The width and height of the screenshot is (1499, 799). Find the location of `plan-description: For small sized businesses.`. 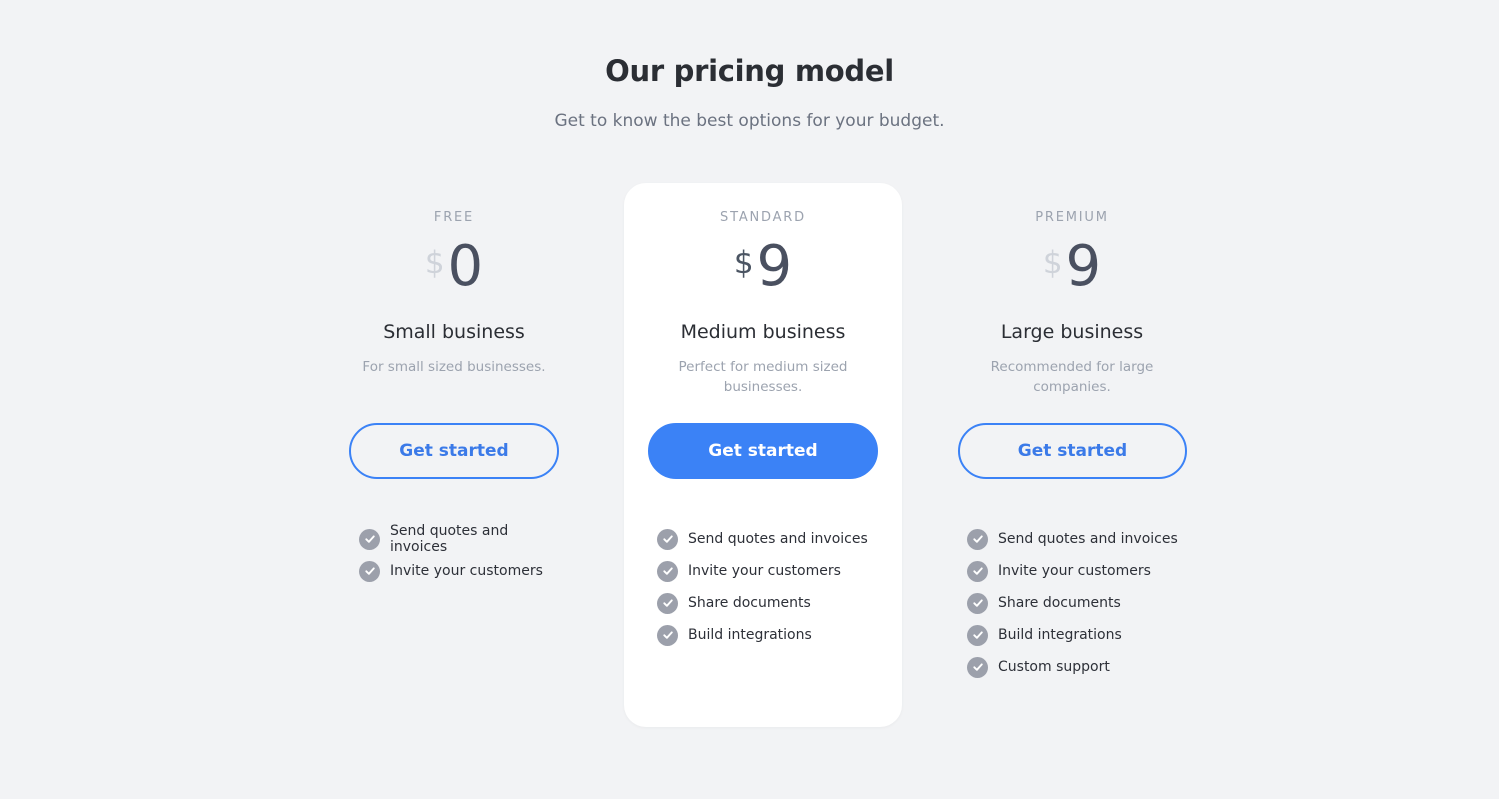

plan-description: For small sized businesses. is located at coordinates (454, 367).